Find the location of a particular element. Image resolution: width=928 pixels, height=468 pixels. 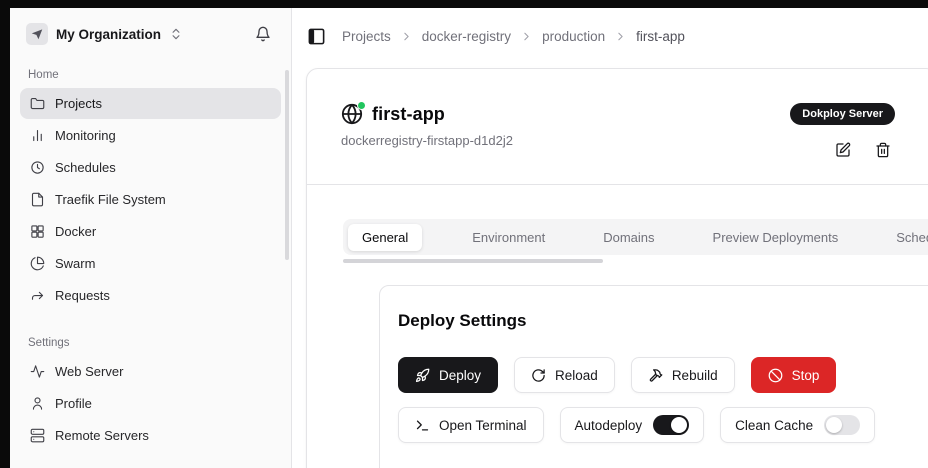

sidebar-item-traefik-file-system: Traefik File System is located at coordinates (150, 199).